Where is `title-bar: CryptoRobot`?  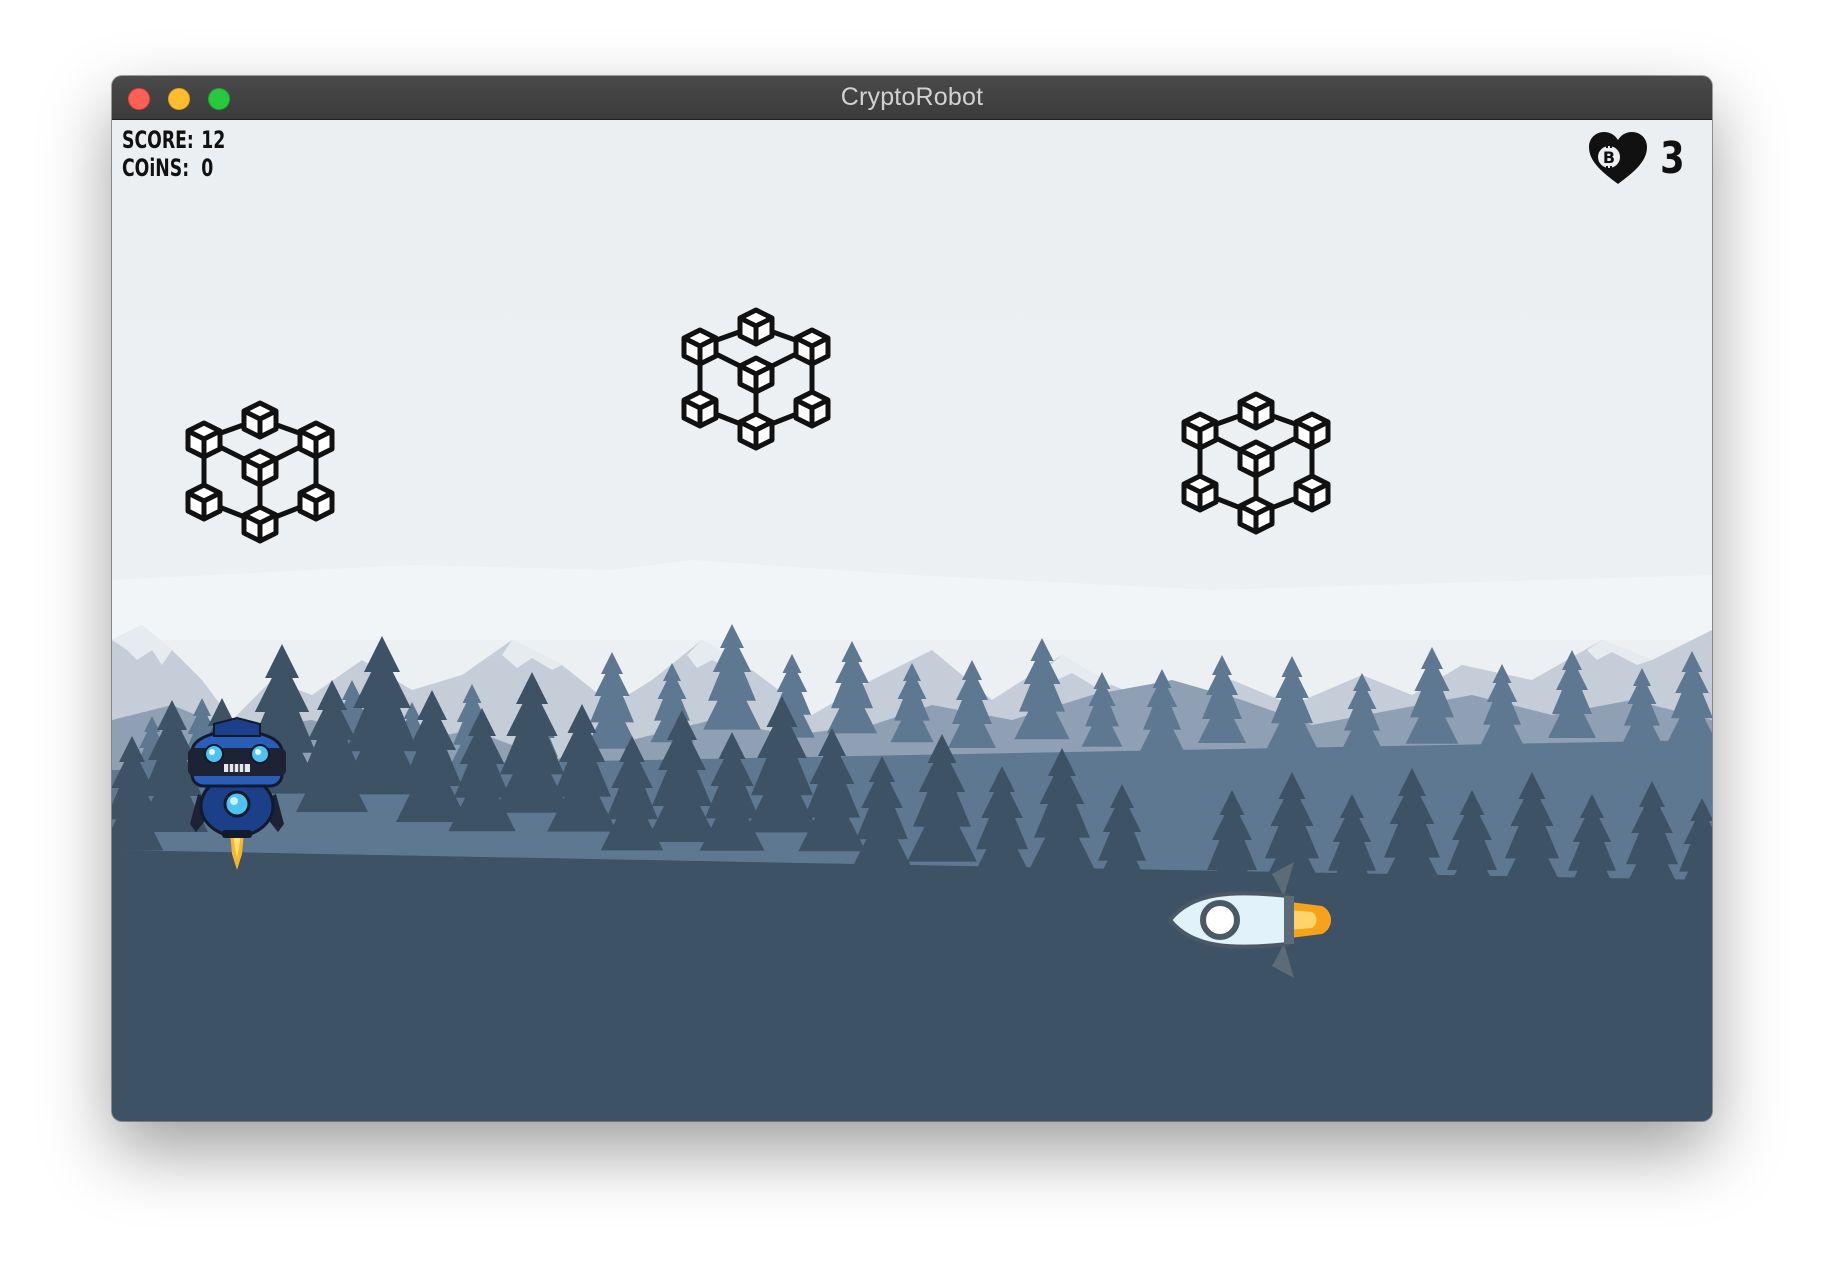 title-bar: CryptoRobot is located at coordinates (912, 98).